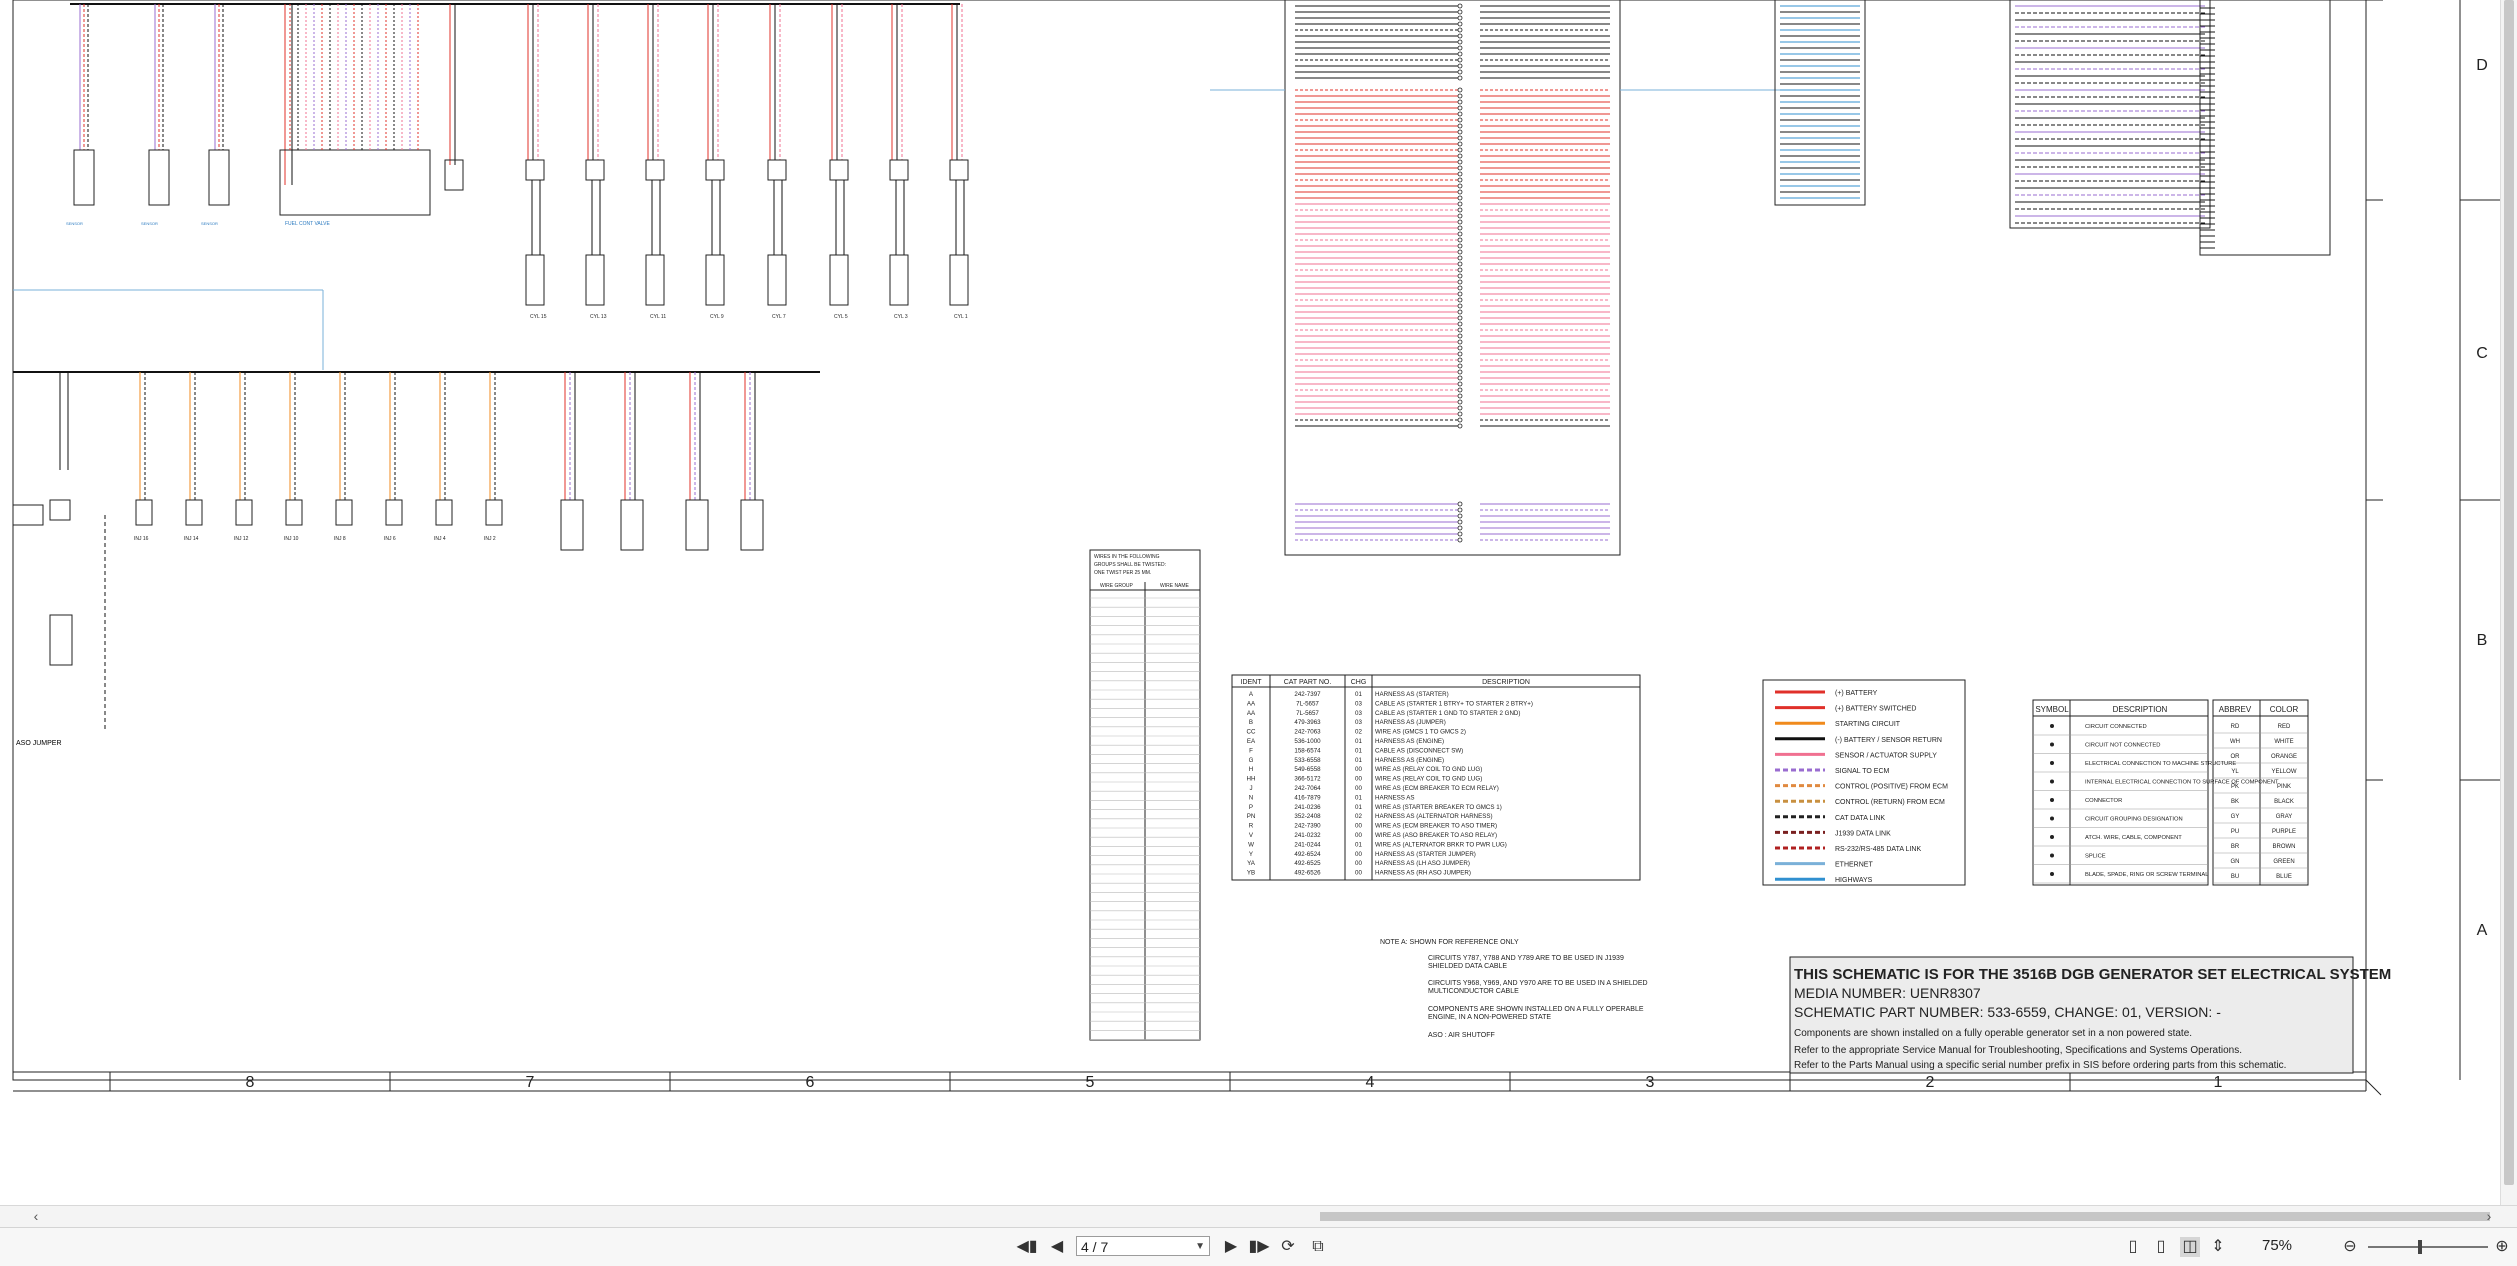 This screenshot has height=1266, width=2517. What do you see at coordinates (2489, 1216) in the screenshot?
I see `scroll-right-icon: ›` at bounding box center [2489, 1216].